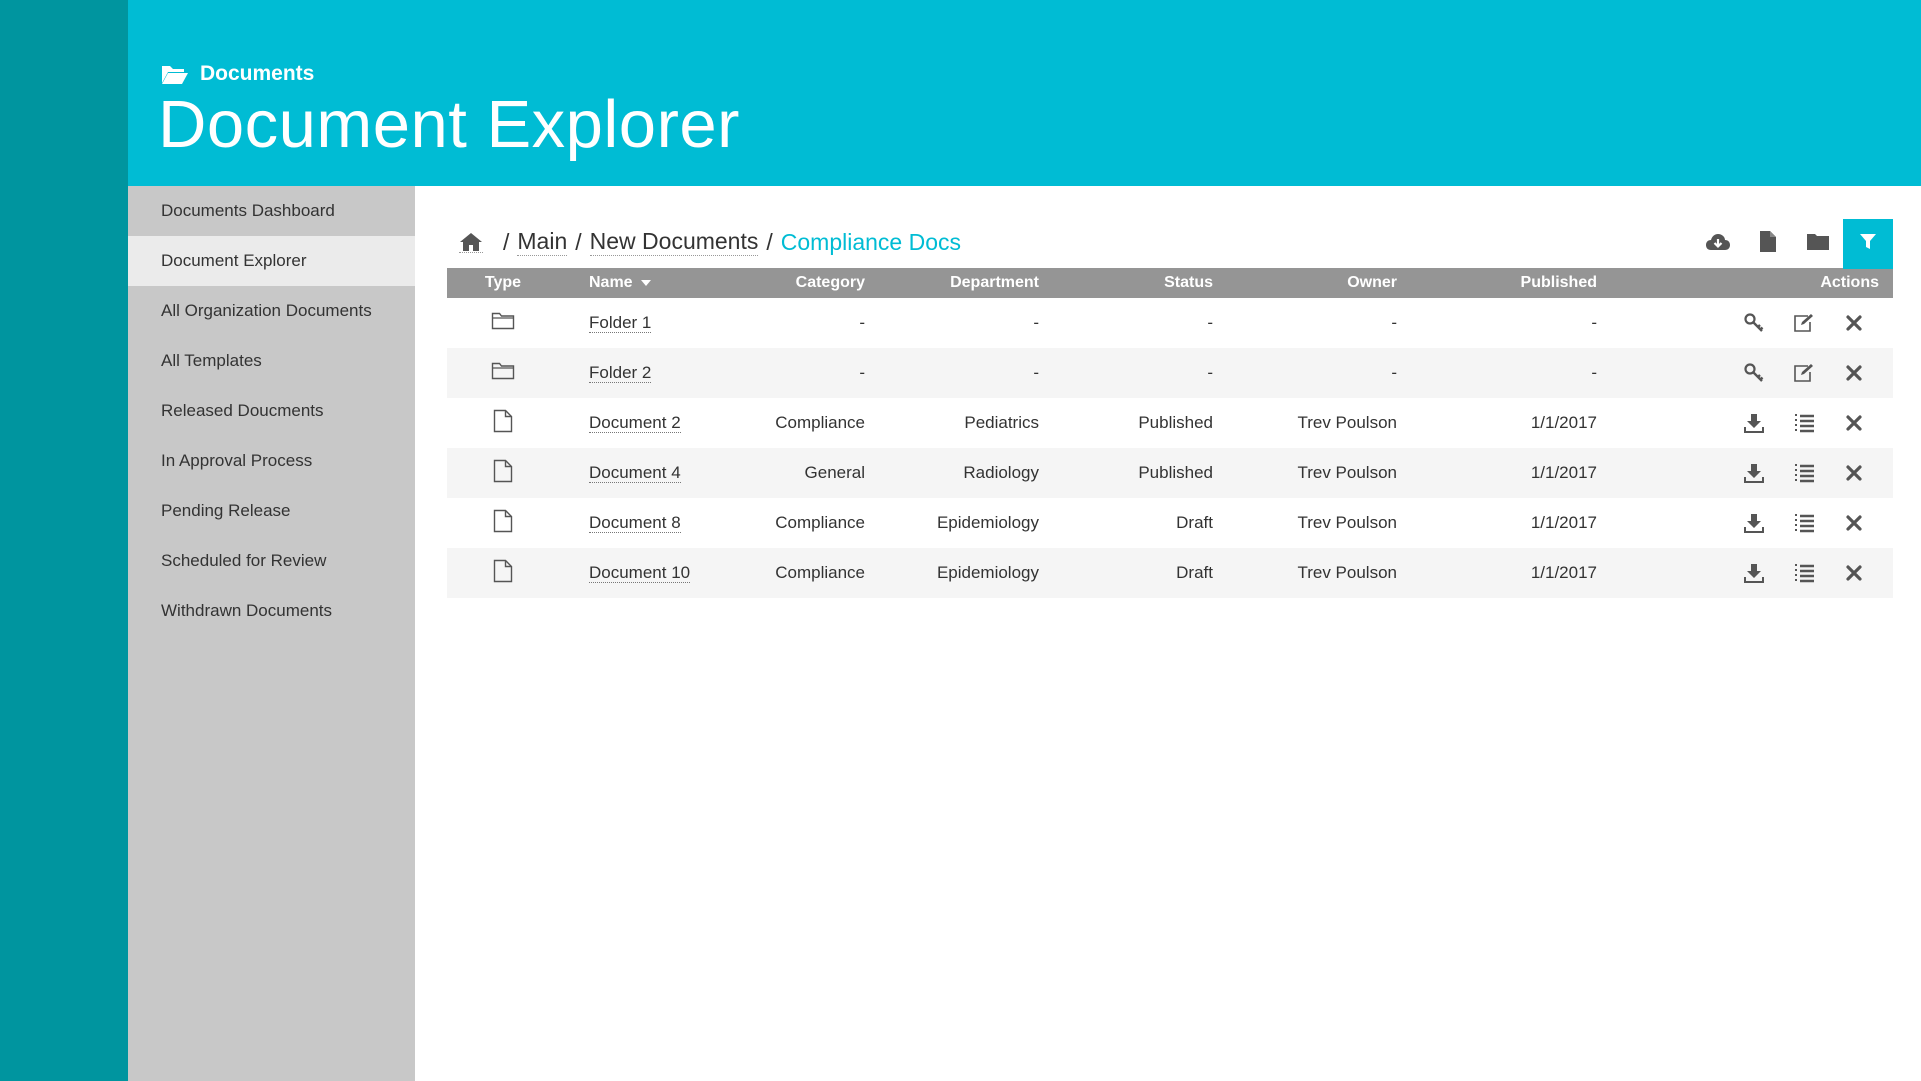 This screenshot has height=1081, width=1921. Describe the element at coordinates (271, 561) in the screenshot. I see `sidebar-item-scheduled-for-review: Scheduled for Review` at that location.